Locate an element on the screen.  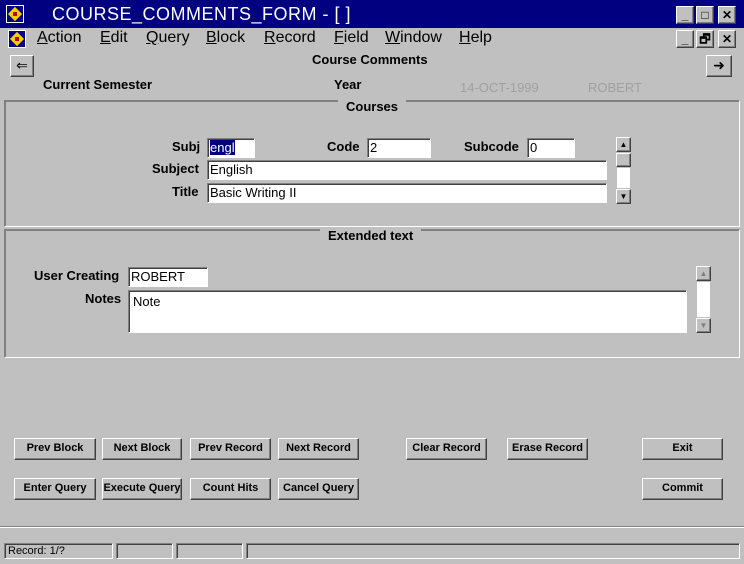
menu-field: Field is located at coordinates (351, 39).